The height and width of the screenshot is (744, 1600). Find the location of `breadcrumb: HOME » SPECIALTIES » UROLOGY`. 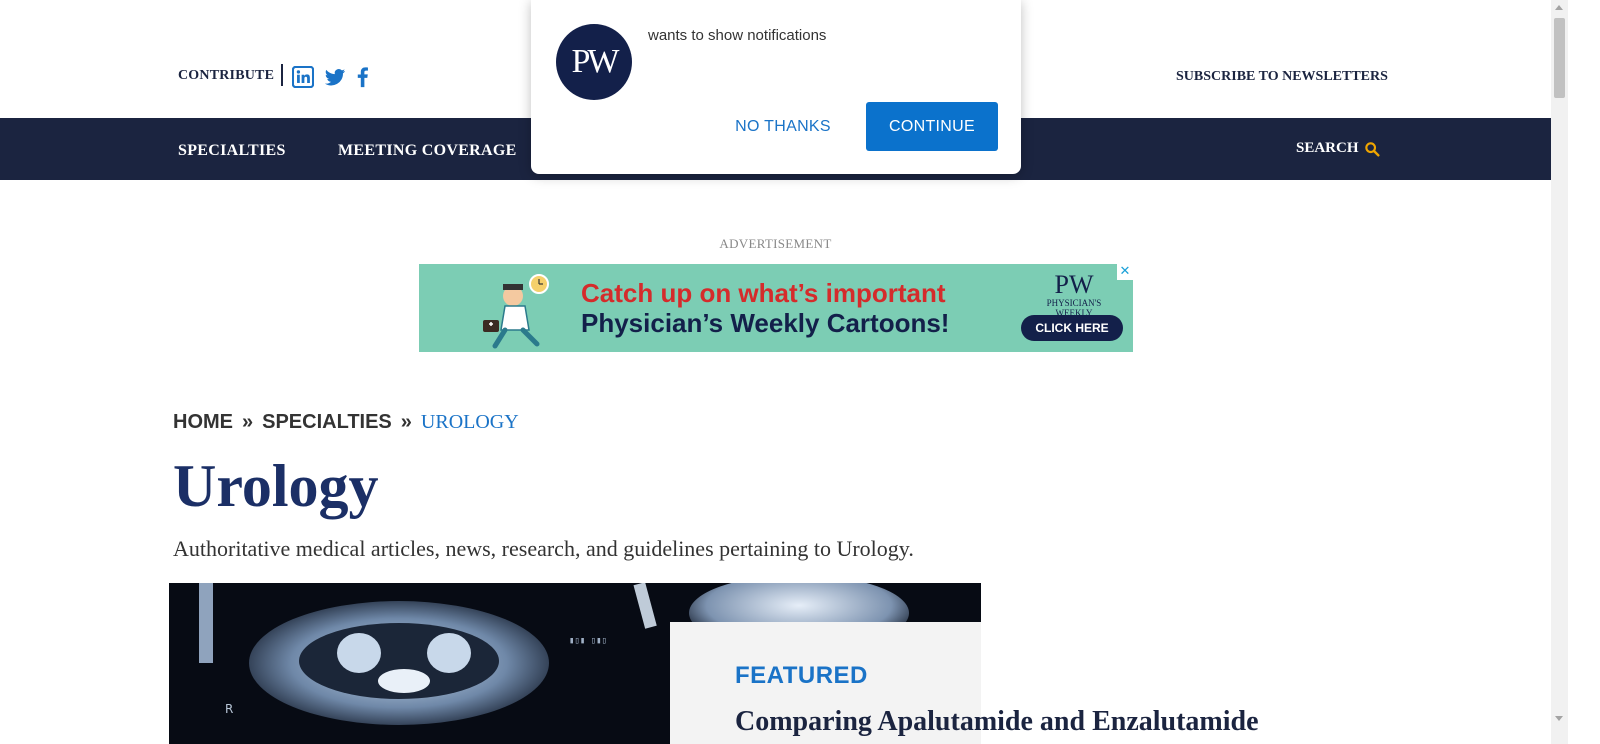

breadcrumb: HOME » SPECIALTIES » UROLOGY is located at coordinates (346, 422).